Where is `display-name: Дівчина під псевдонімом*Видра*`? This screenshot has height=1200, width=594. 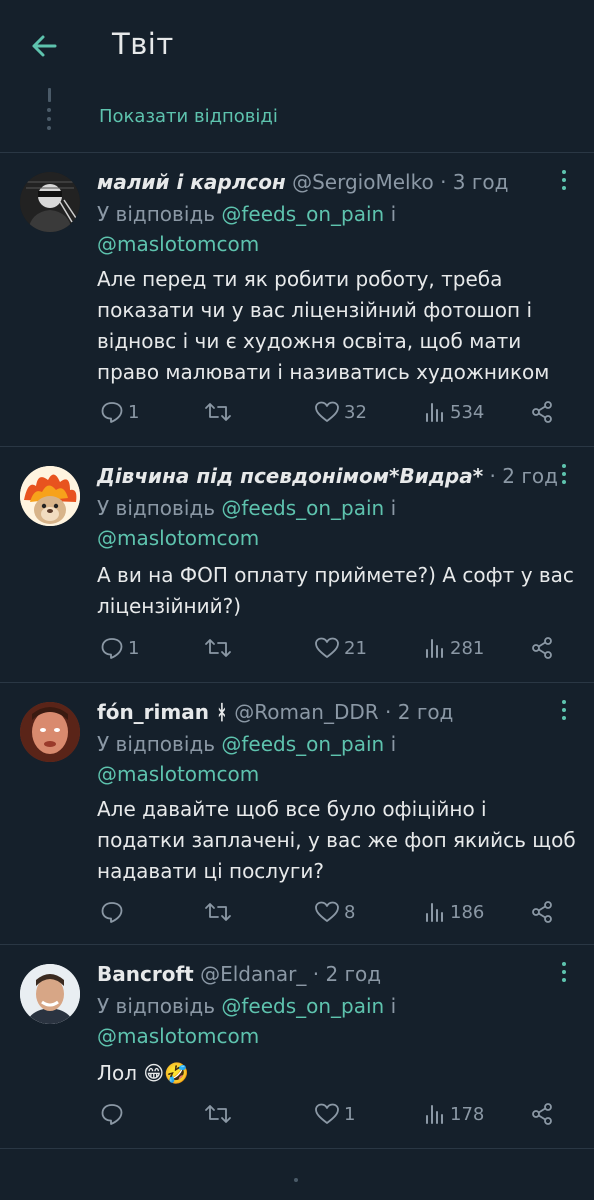
display-name: Дівчина під псевдонімом*Видра* is located at coordinates (290, 476).